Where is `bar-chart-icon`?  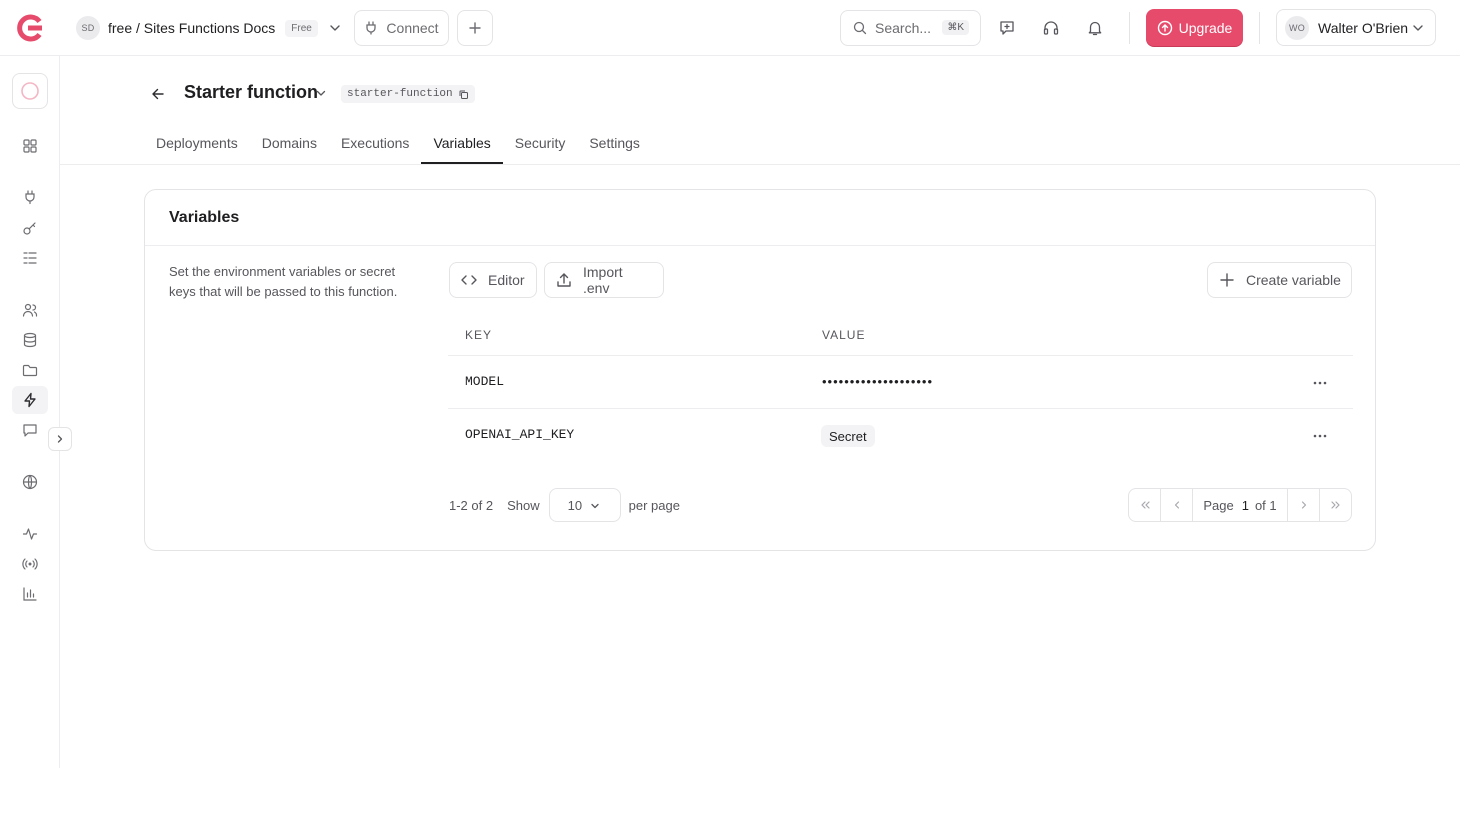 bar-chart-icon is located at coordinates (30, 594).